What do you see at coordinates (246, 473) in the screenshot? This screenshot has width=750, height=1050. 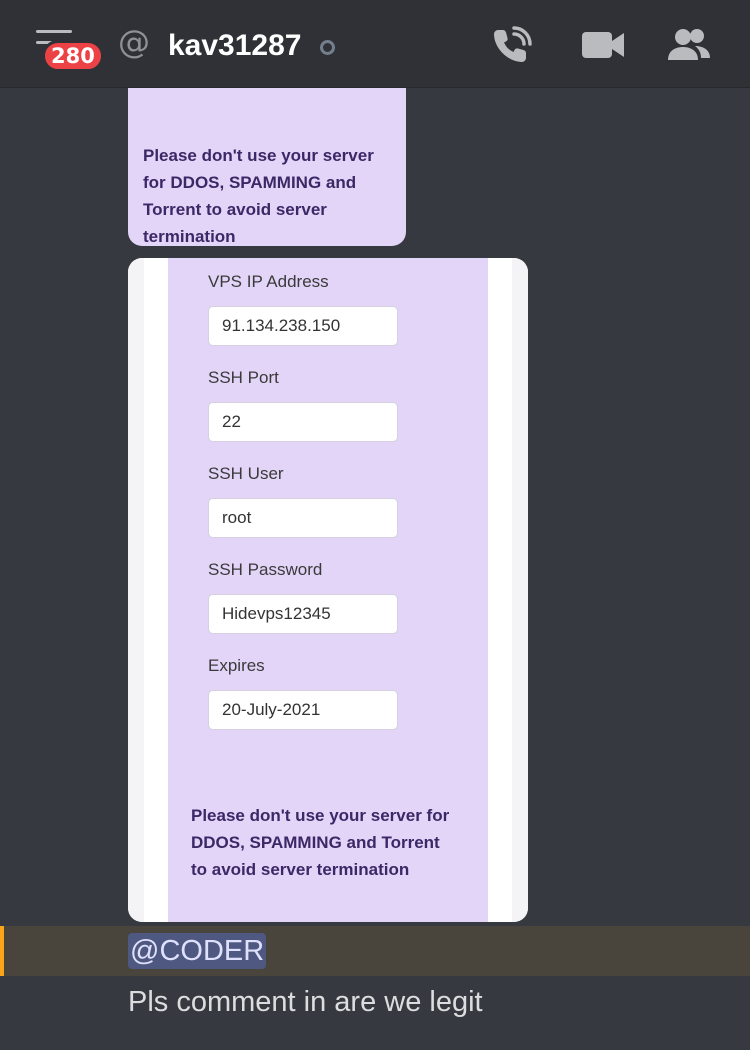 I see `ssh-user-label: SSH User` at bounding box center [246, 473].